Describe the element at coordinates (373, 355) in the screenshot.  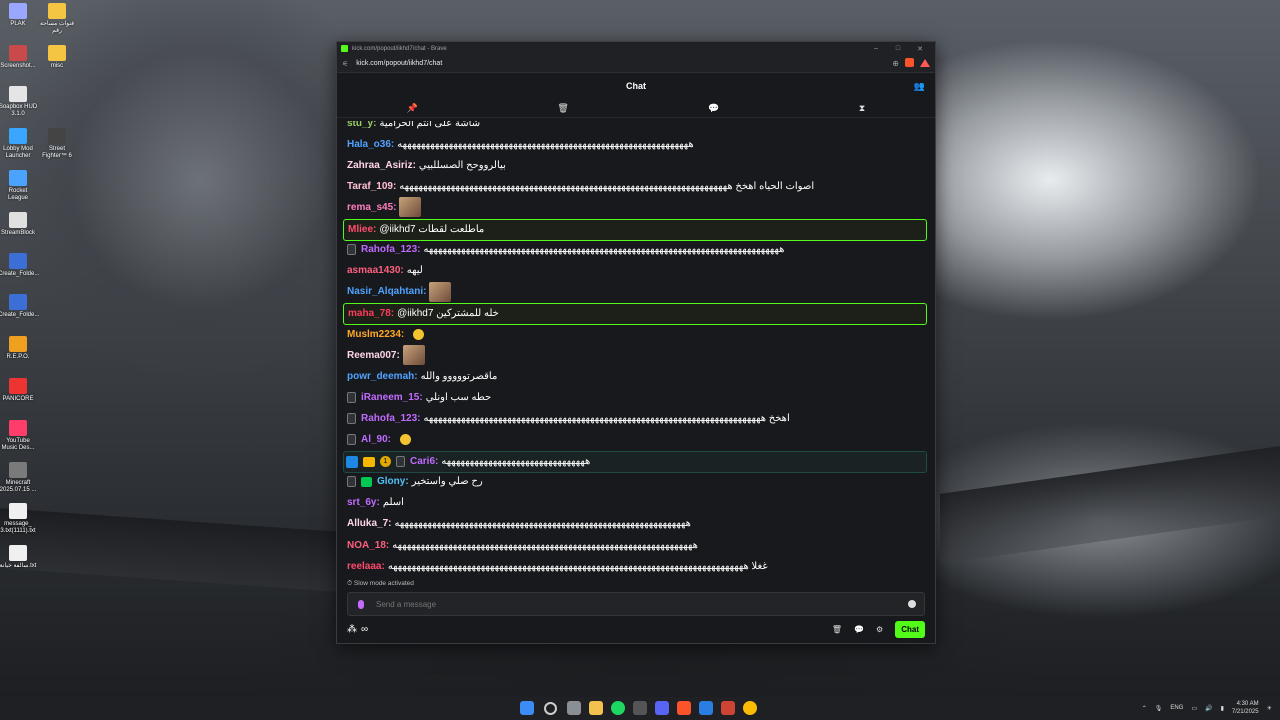
I see `chat-username: Reema007:` at that location.